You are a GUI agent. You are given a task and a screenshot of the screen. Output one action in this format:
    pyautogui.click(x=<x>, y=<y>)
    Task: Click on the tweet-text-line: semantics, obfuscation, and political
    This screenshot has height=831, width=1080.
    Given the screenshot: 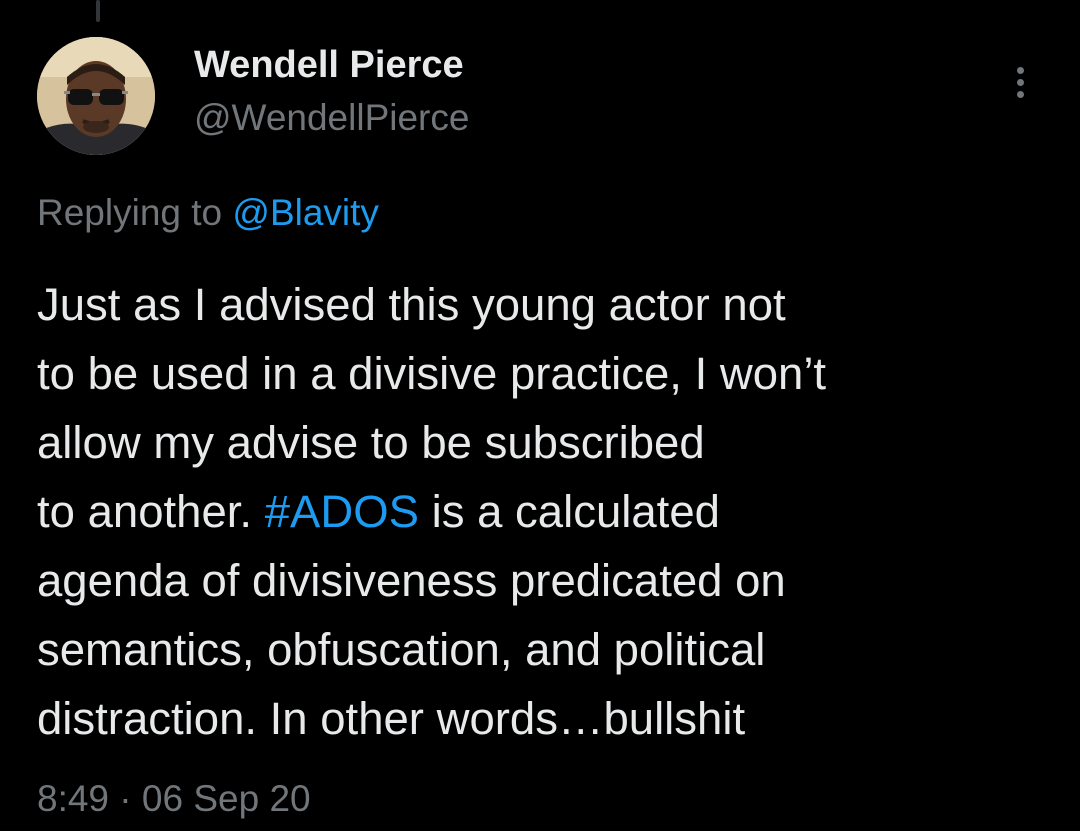 What is the action you would take?
    pyautogui.click(x=401, y=649)
    